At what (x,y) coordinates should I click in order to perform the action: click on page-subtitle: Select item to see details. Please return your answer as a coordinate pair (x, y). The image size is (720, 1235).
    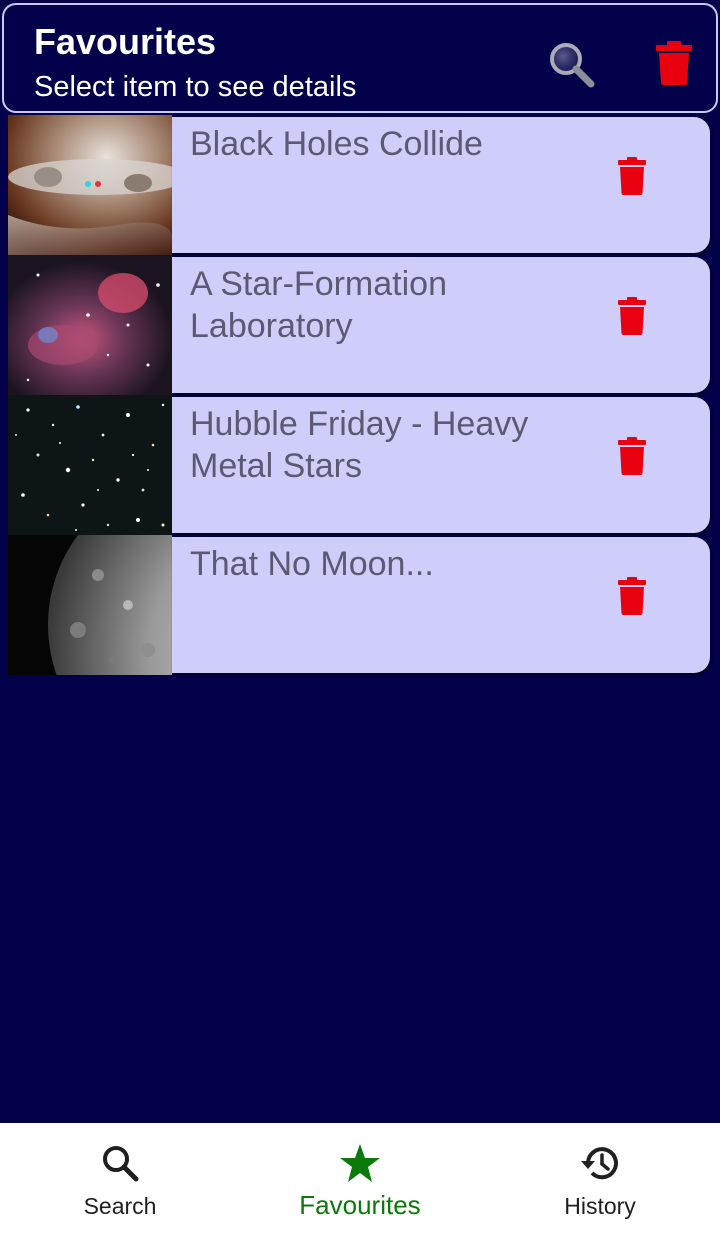
    Looking at the image, I should click on (195, 87).